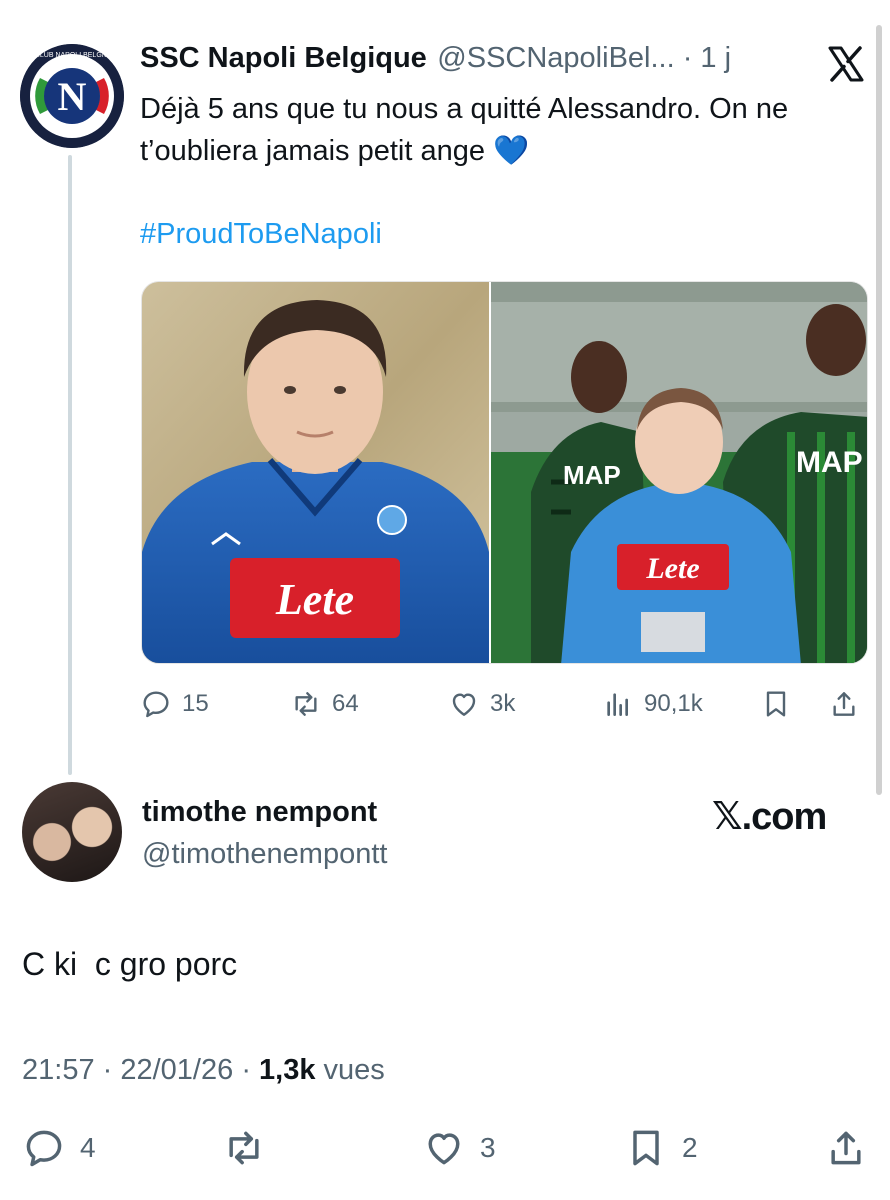 This screenshot has width=890, height=1200. I want to click on reply-button: 15, so click(174, 704).